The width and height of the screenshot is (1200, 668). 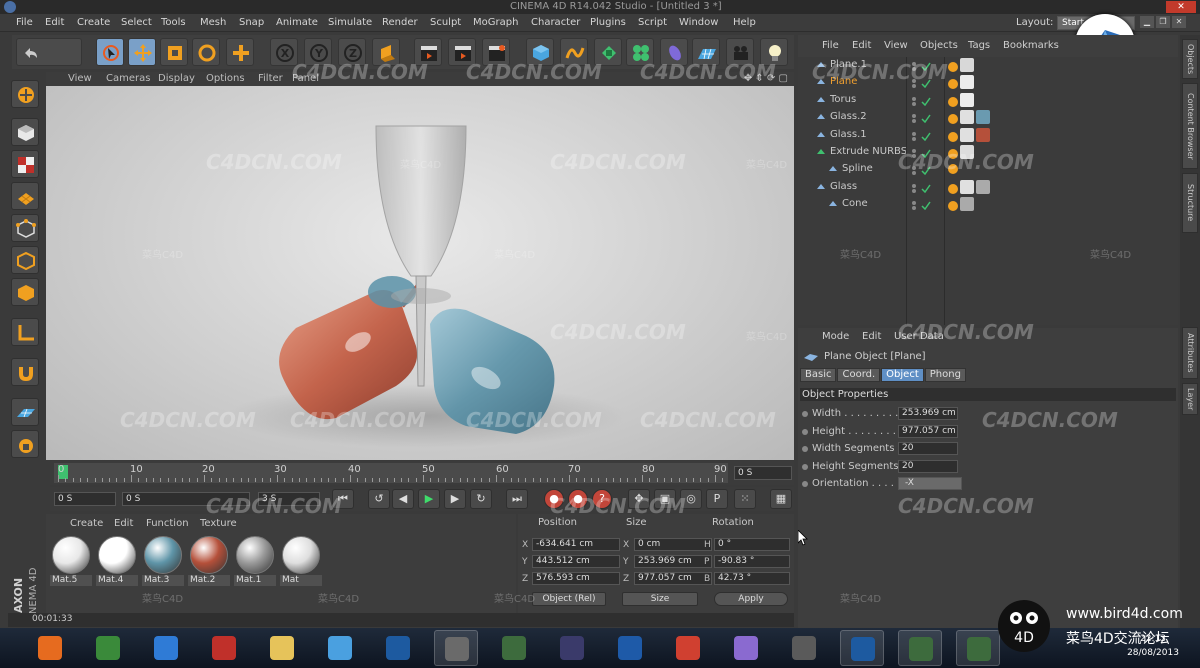 What do you see at coordinates (340, 648) in the screenshot?
I see `taskbar-itunes-icon` at bounding box center [340, 648].